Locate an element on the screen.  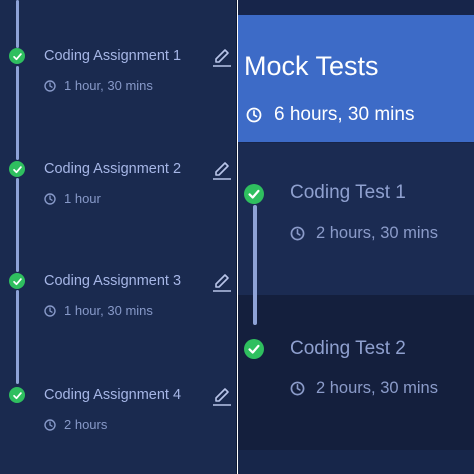
mock-tests-header: Mock Tests 6 hours, 30 mins is located at coordinates (356, 78).